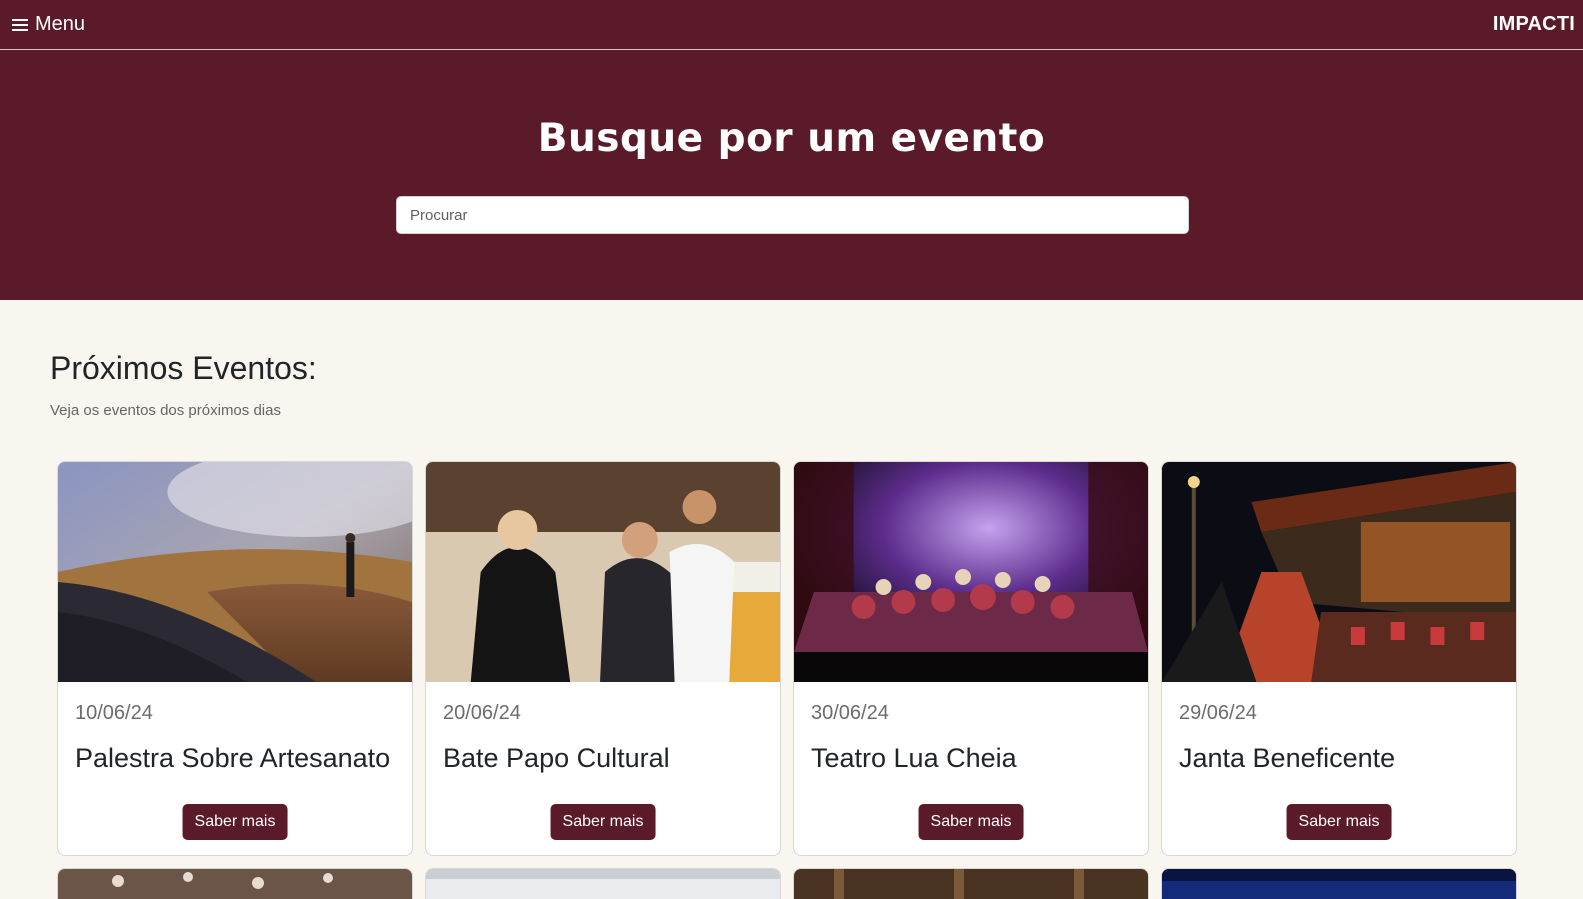 This screenshot has height=899, width=1583. Describe the element at coordinates (233, 758) in the screenshot. I see `event-title: Palestra Sobre Artesanato` at that location.